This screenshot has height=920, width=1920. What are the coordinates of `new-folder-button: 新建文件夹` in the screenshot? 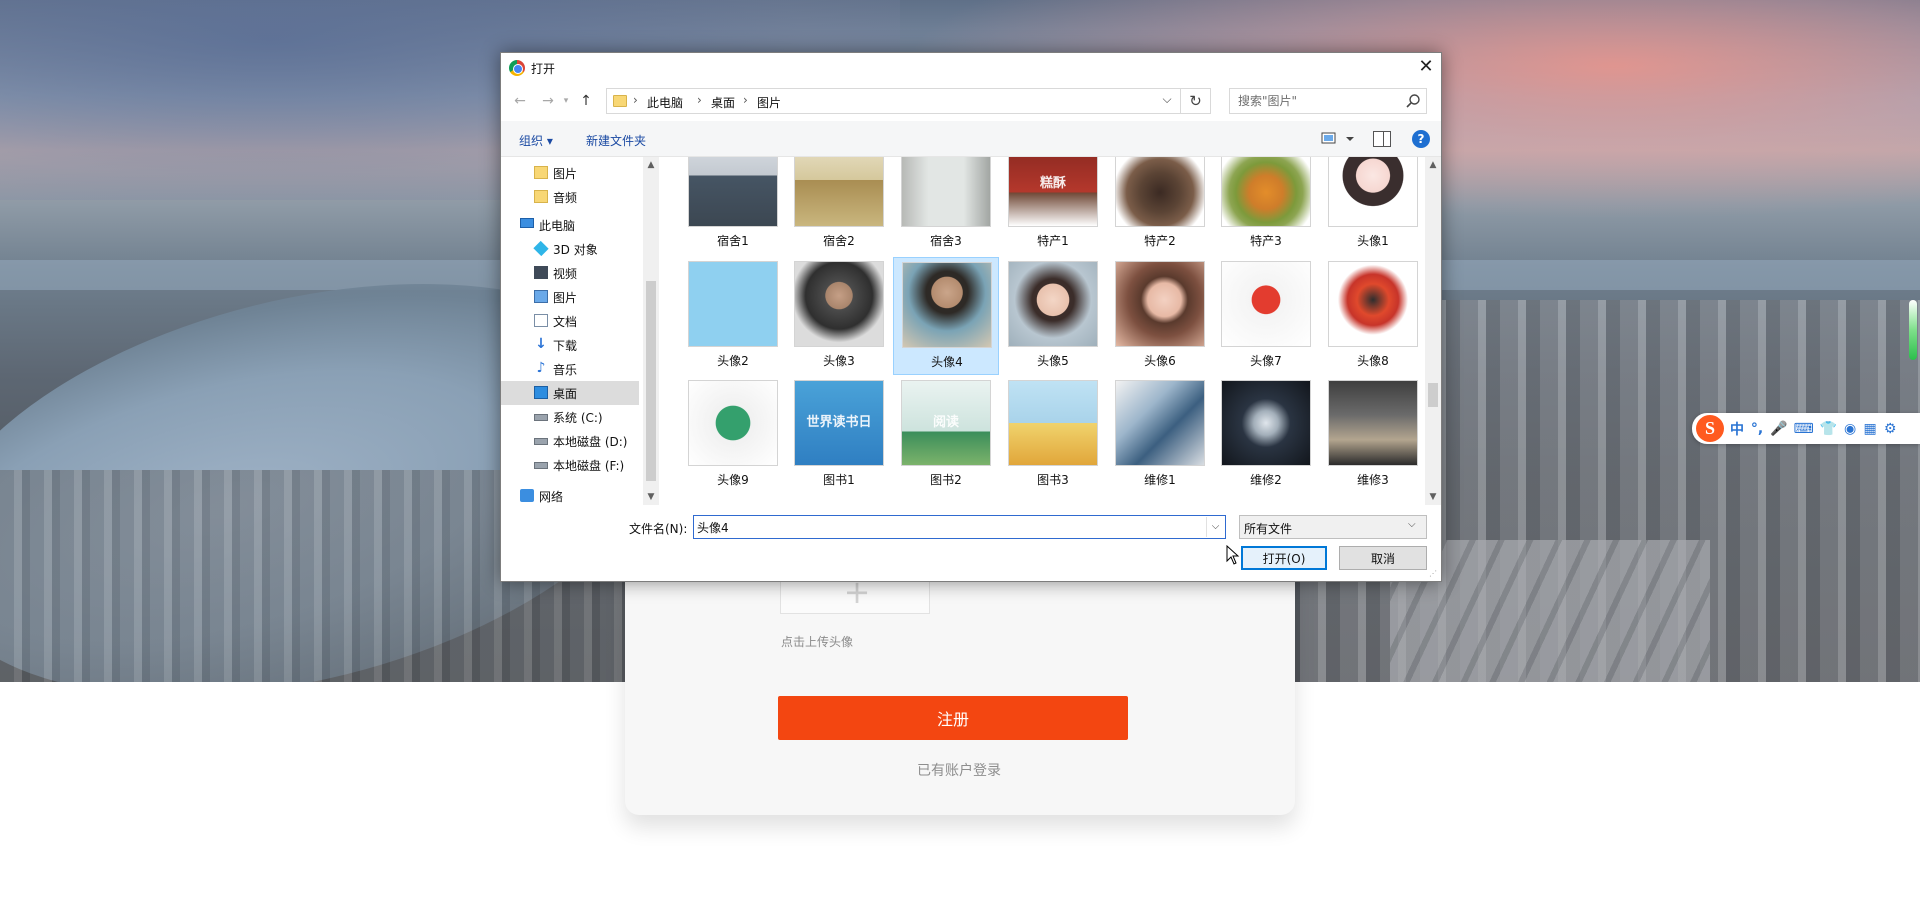 It's located at (616, 140).